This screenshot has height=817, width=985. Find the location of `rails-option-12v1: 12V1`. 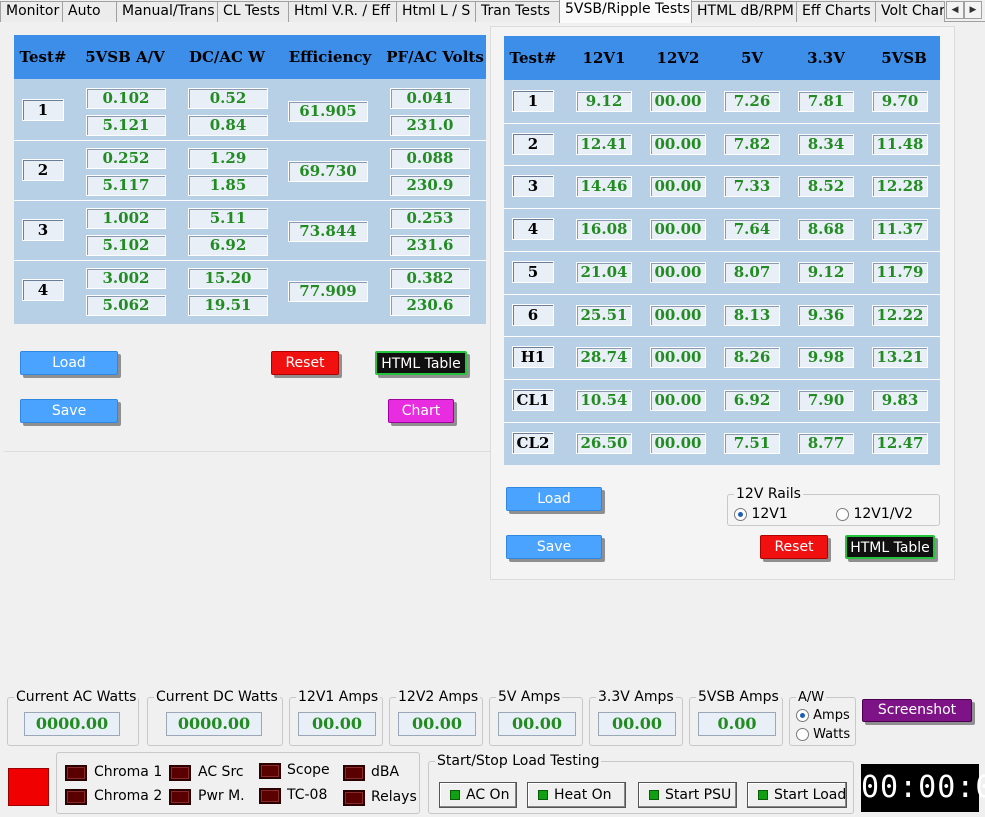

rails-option-12v1: 12V1 is located at coordinates (761, 514).